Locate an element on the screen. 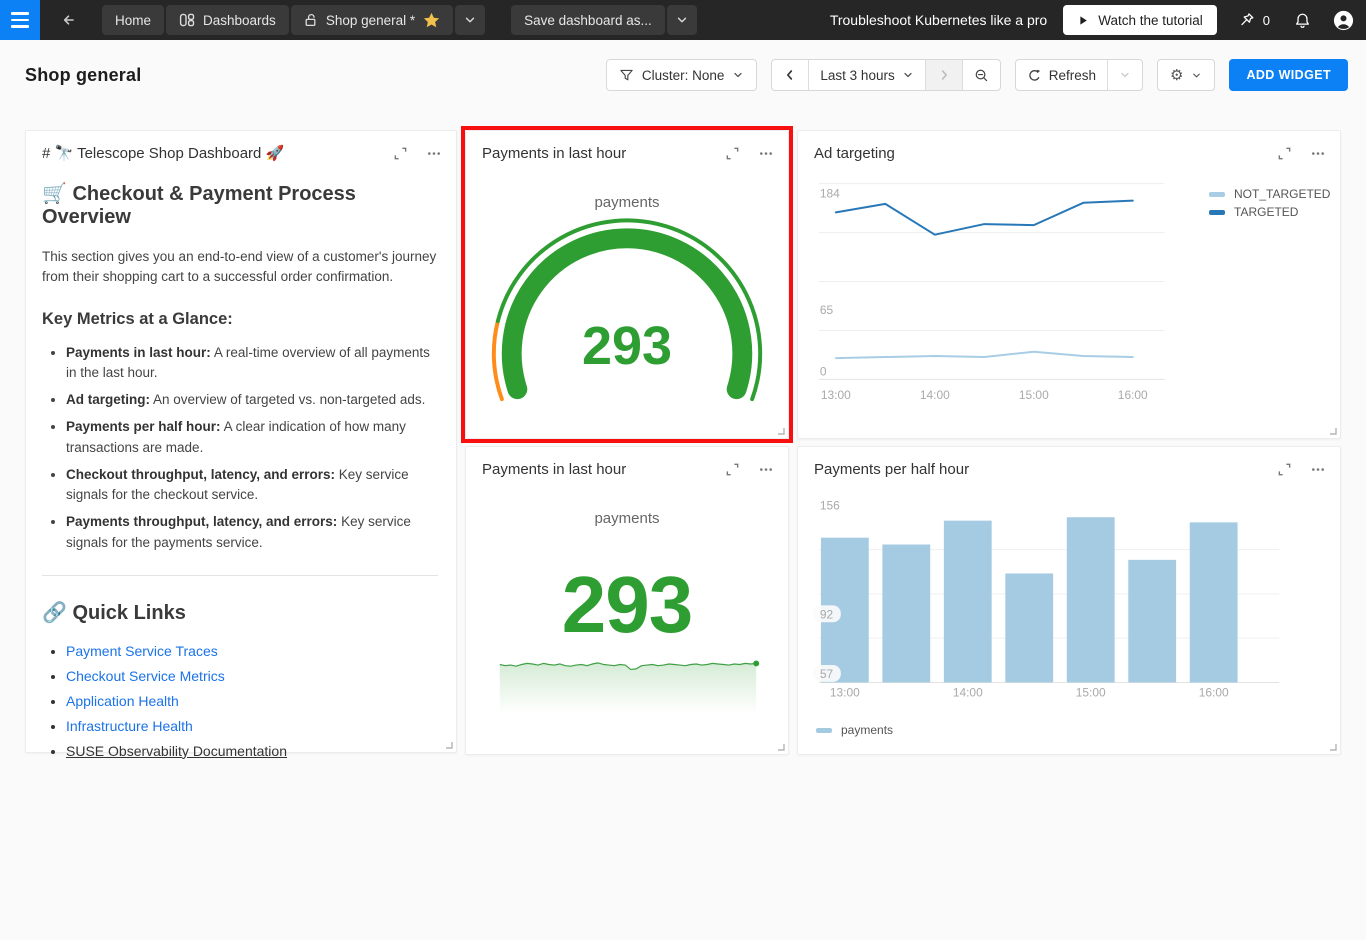 This screenshot has width=1366, height=940. legend-item-targeted: TARGETED is located at coordinates (1269, 212).